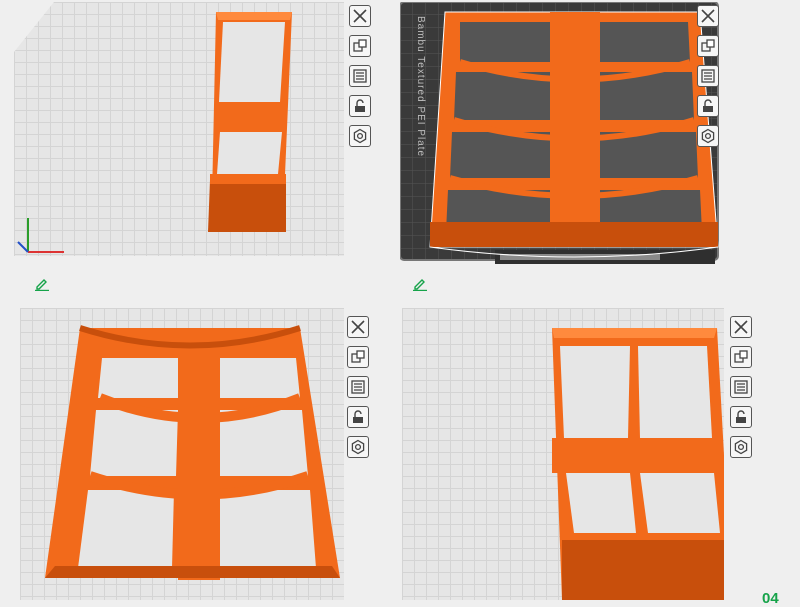 The image size is (800, 607). I want to click on plate-02-toolbar, so click(709, 80).